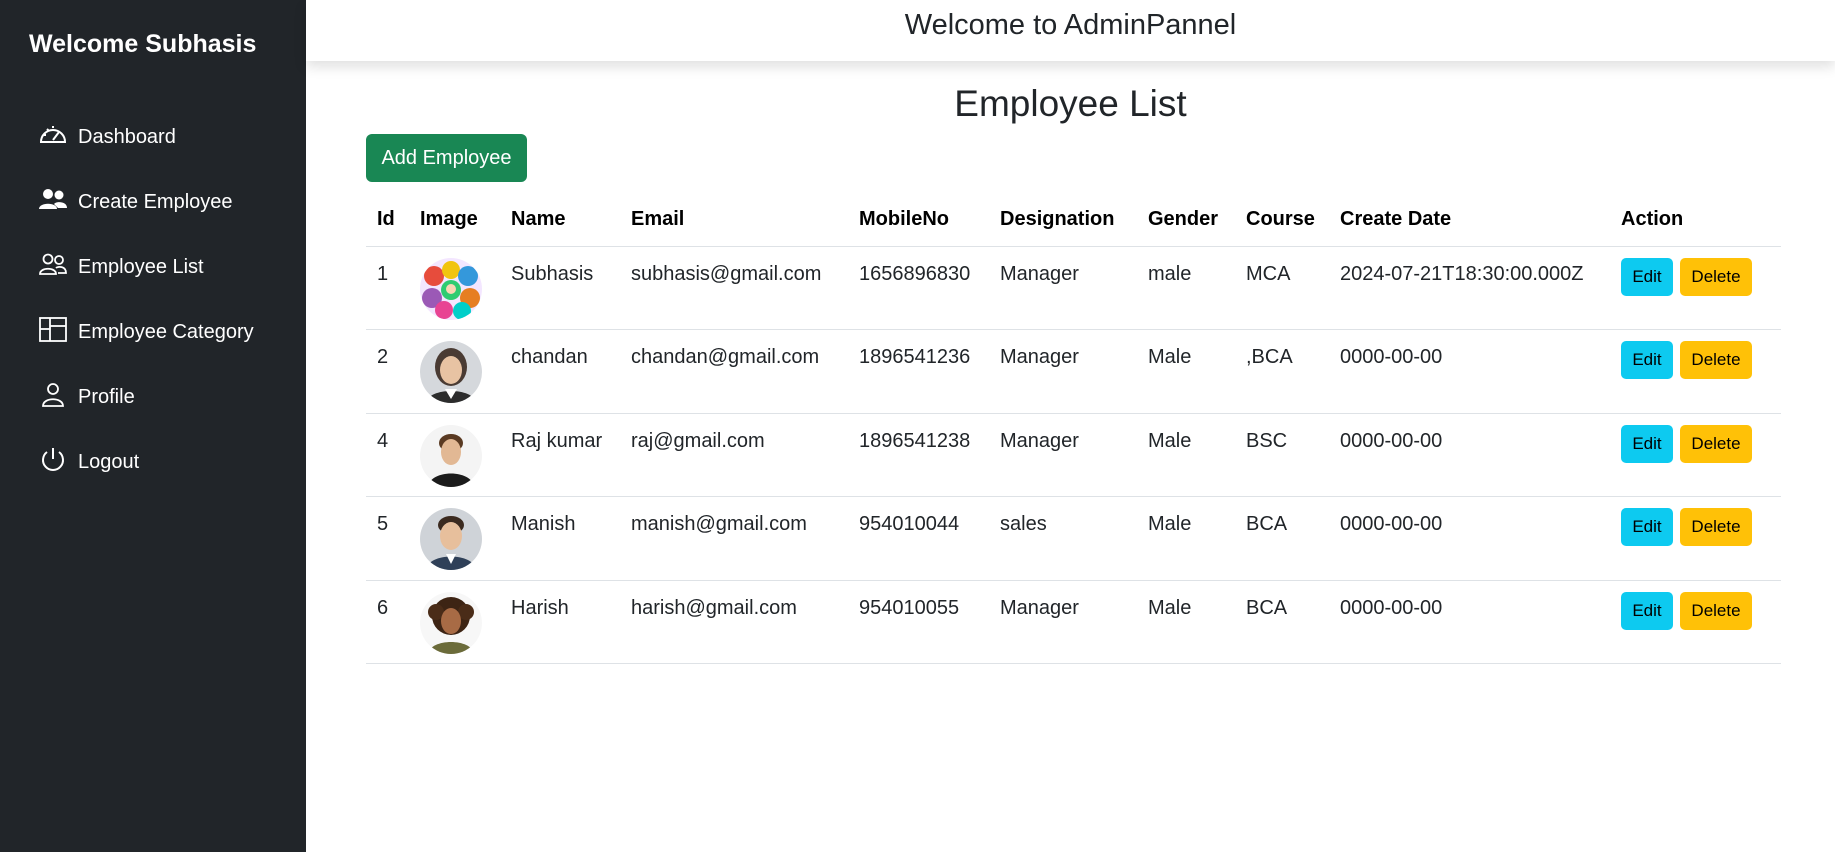  I want to click on add-employee-button: Add Employee, so click(446, 158).